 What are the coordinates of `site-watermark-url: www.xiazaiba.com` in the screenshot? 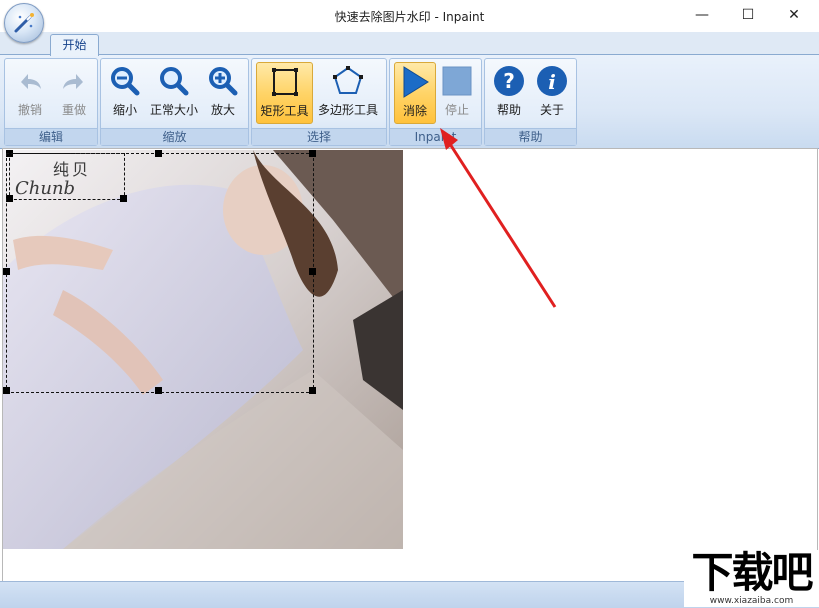 It's located at (751, 601).